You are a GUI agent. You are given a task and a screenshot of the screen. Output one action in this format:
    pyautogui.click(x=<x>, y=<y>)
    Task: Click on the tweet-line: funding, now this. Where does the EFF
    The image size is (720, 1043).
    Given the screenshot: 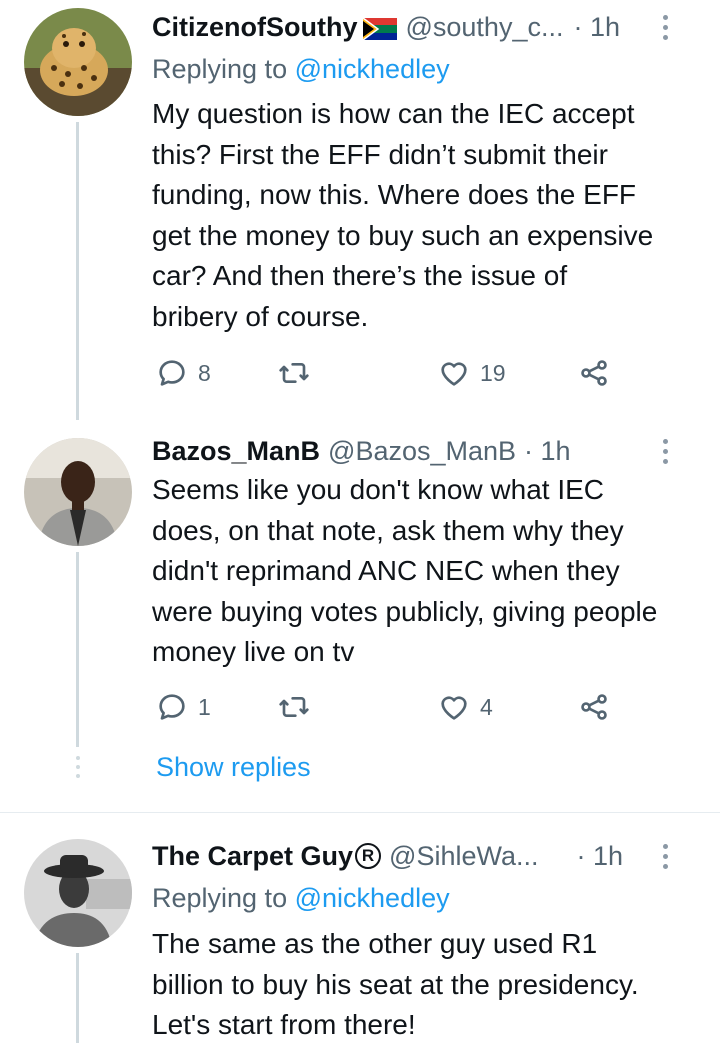 What is the action you would take?
    pyautogui.click(x=394, y=194)
    